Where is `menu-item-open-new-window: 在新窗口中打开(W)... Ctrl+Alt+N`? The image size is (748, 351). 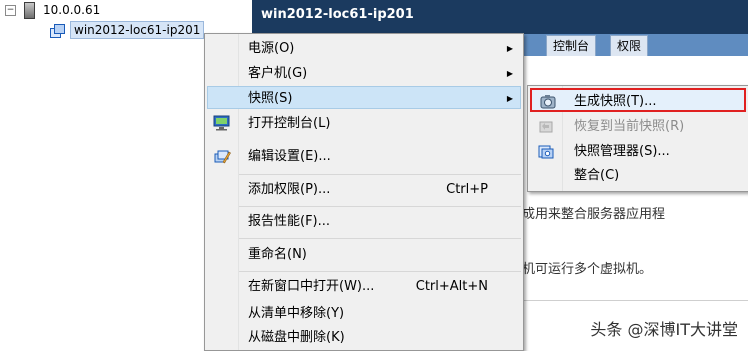
menu-item-open-new-window: 在新窗口中打开(W)... Ctrl+Alt+N is located at coordinates (364, 286).